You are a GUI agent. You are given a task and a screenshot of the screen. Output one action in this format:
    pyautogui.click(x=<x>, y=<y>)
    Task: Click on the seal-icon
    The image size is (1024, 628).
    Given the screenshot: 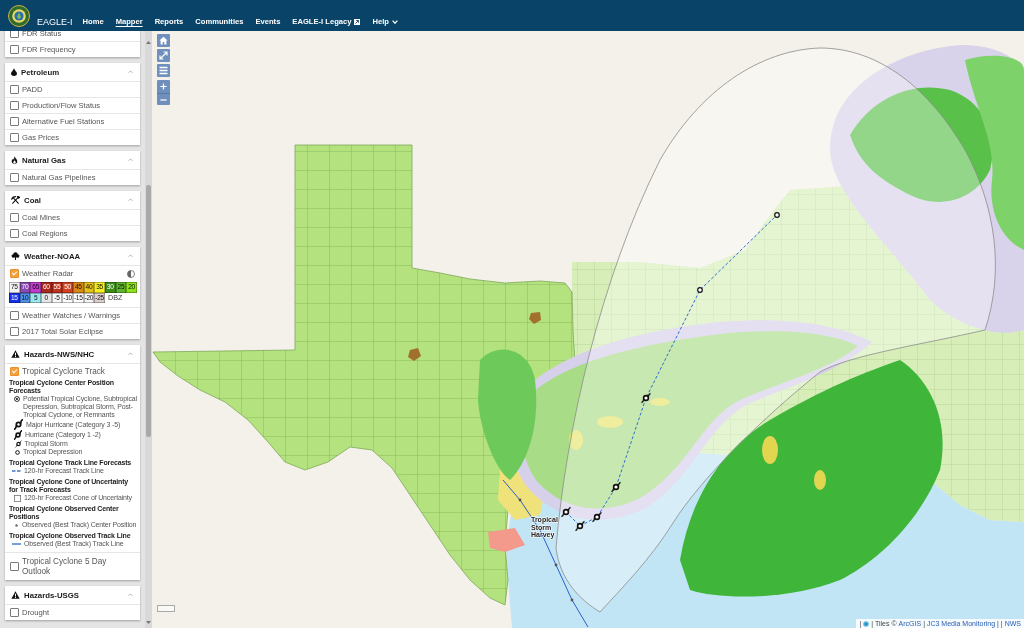 What is the action you would take?
    pyautogui.click(x=19, y=15)
    